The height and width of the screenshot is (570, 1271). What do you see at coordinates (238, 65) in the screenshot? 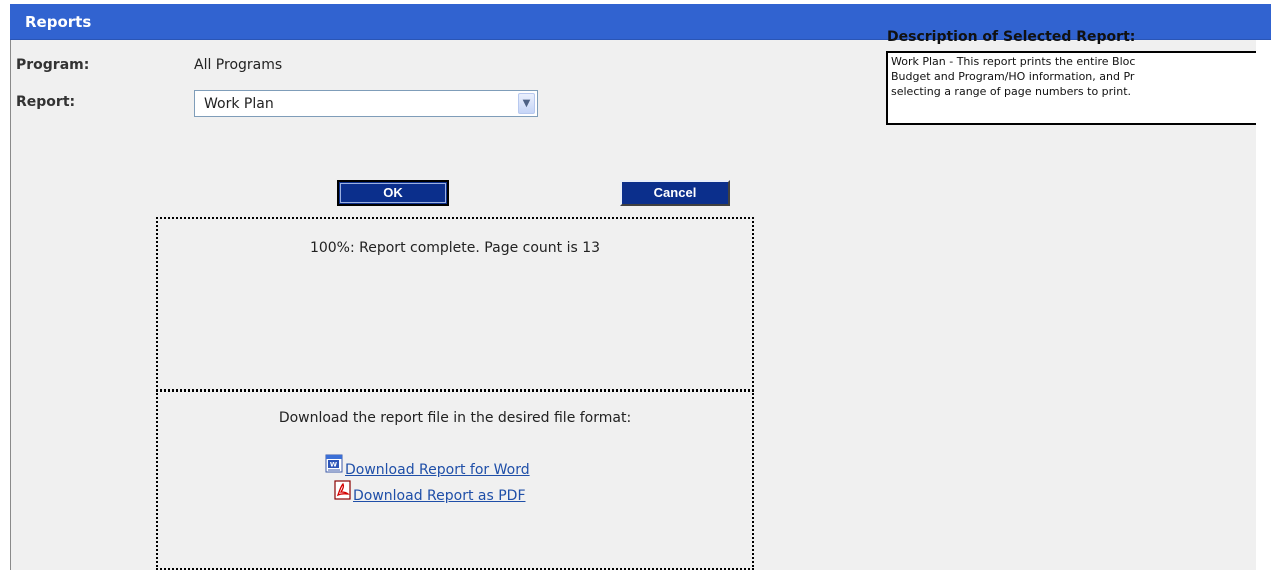
I see `program-value: All Programs` at bounding box center [238, 65].